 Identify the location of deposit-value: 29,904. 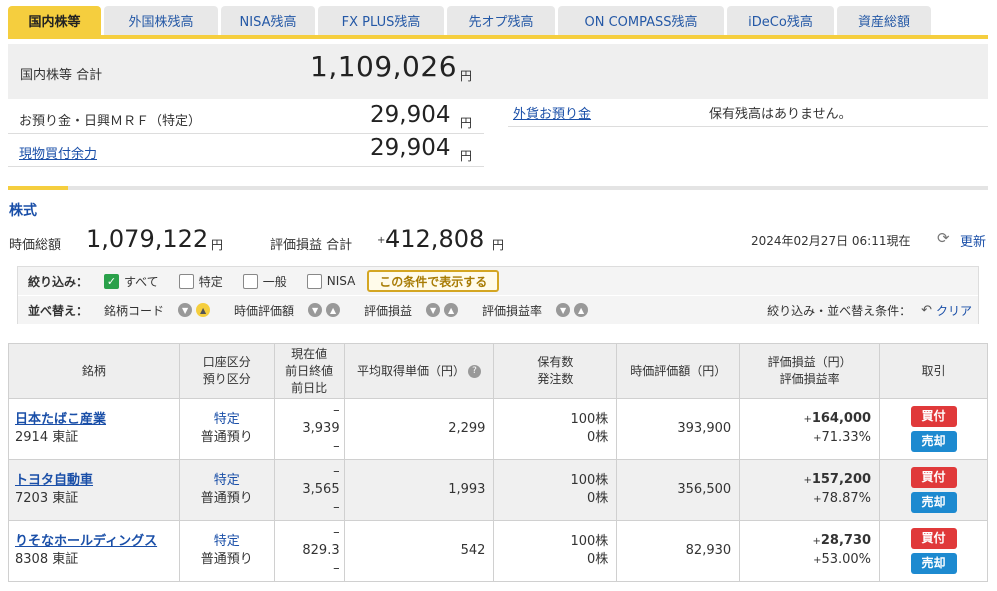
(410, 115).